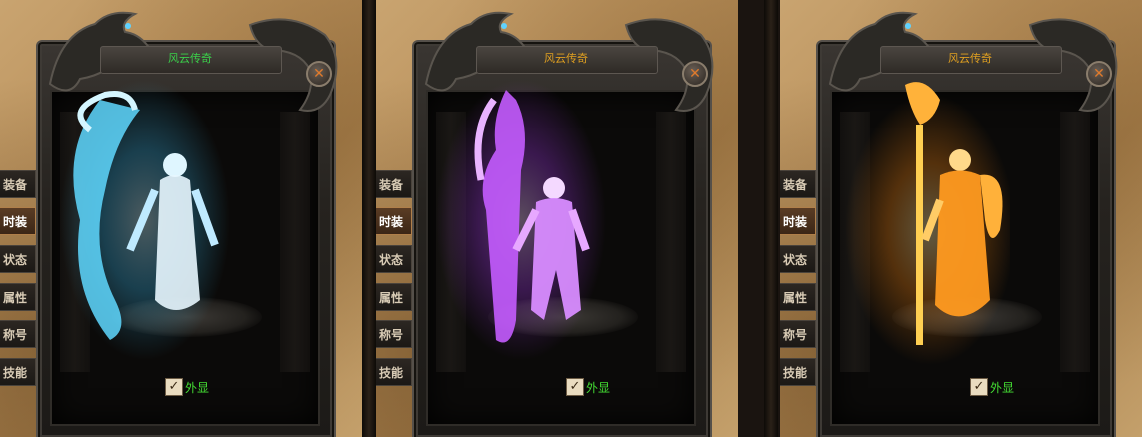 The image size is (1142, 437). Describe the element at coordinates (145, 220) in the screenshot. I see `ice-character-figure` at that location.